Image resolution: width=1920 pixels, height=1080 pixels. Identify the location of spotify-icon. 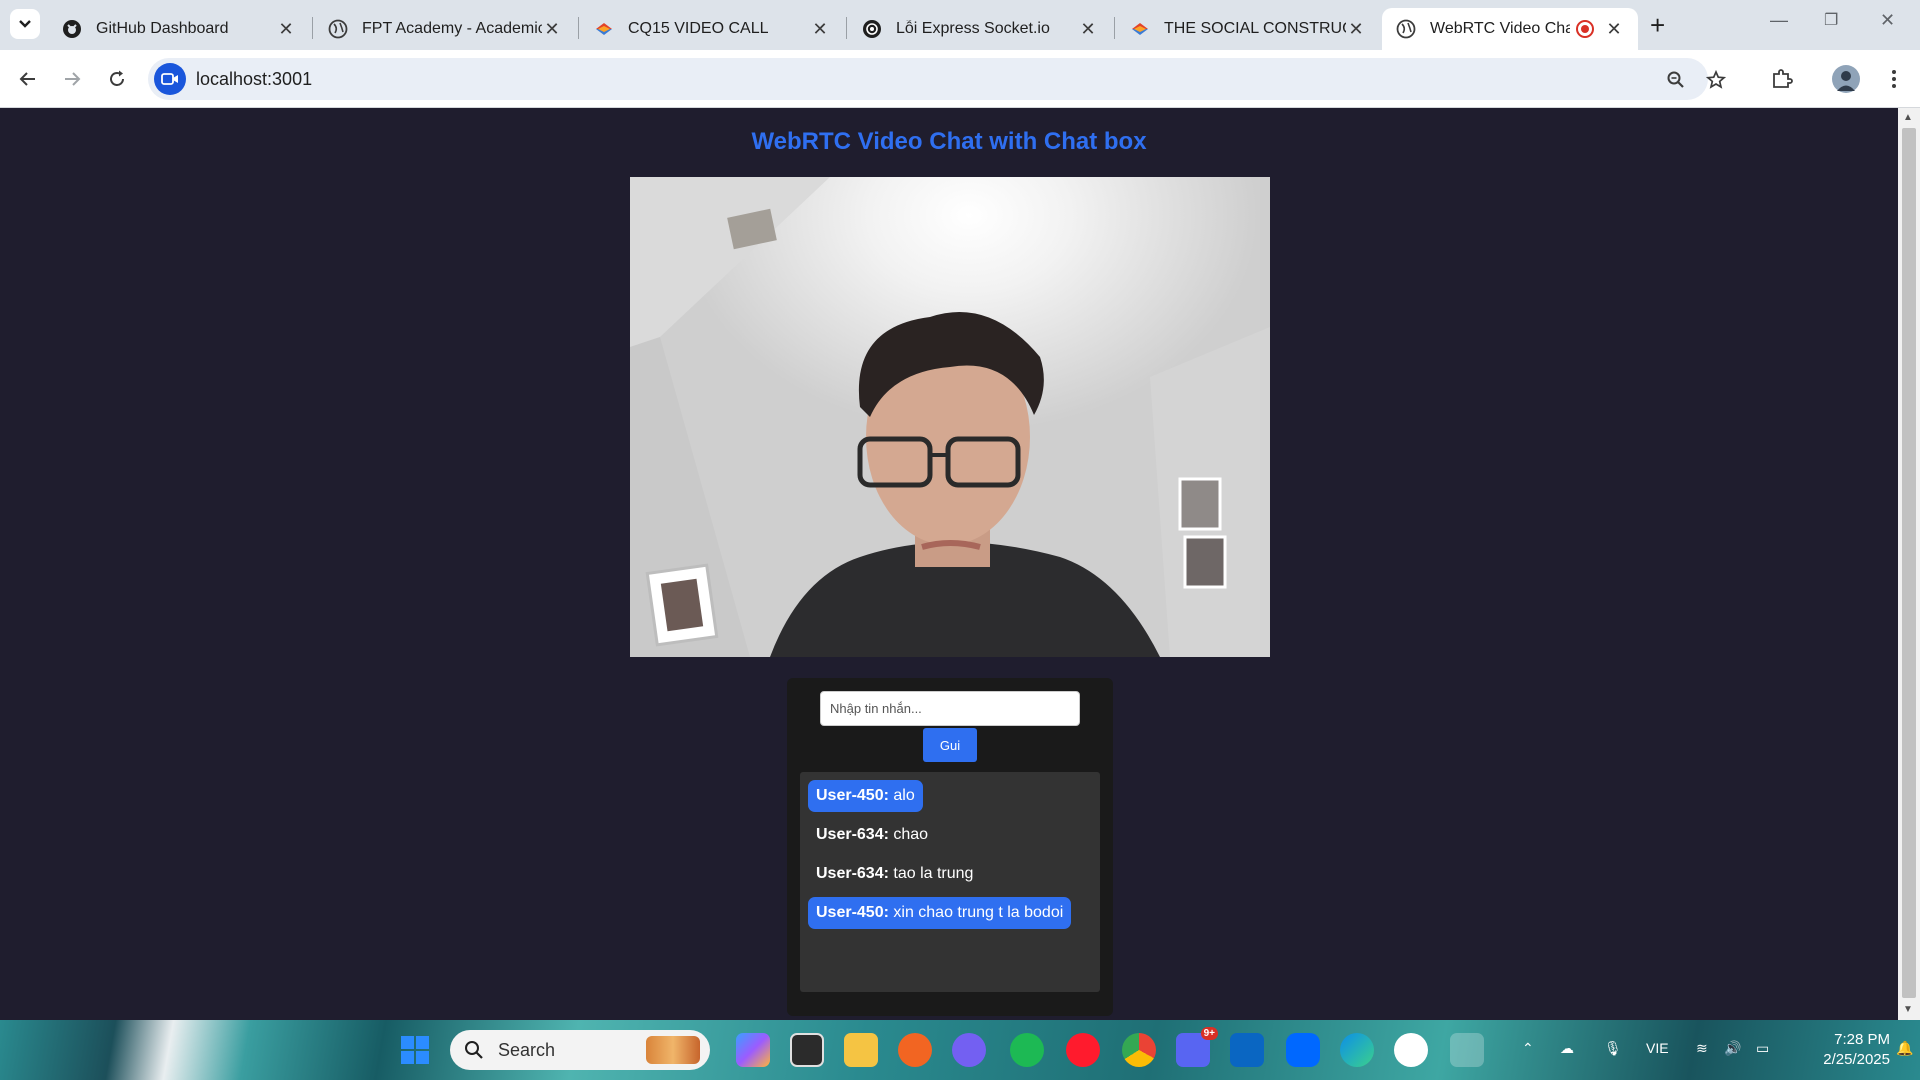
(1027, 1050).